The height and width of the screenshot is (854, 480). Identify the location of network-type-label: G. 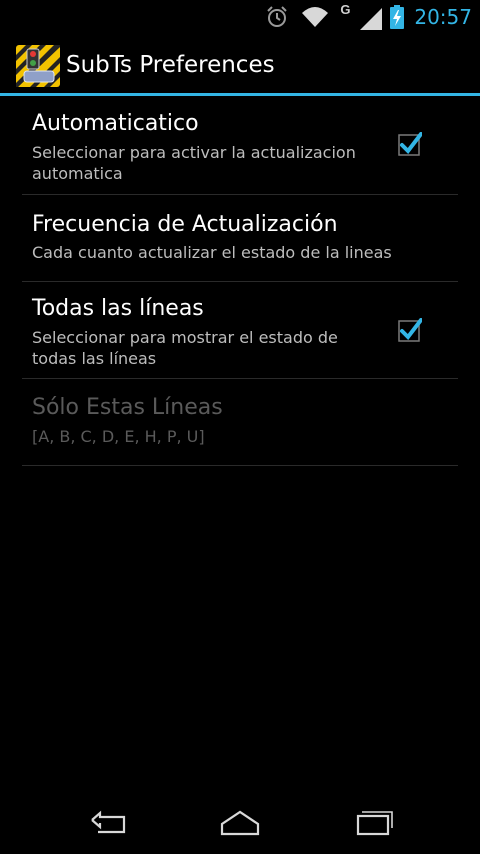
(345, 9).